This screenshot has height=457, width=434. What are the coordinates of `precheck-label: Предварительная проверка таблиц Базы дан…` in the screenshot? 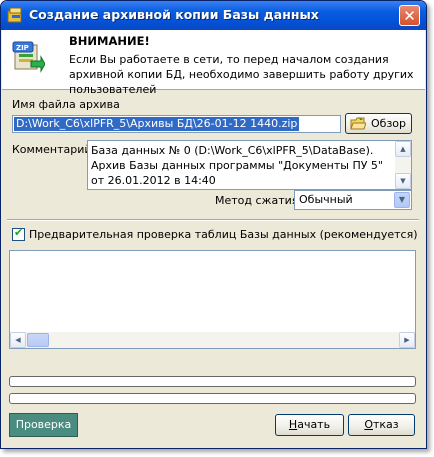 It's located at (223, 234).